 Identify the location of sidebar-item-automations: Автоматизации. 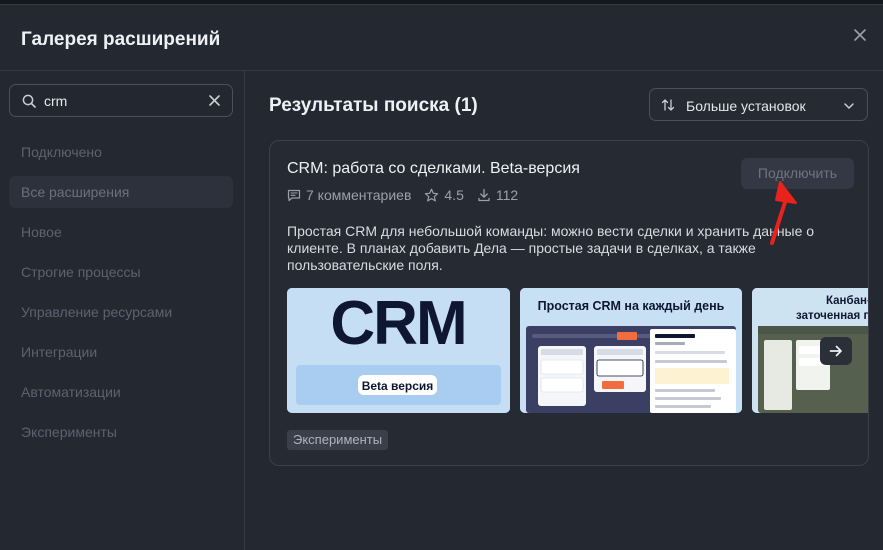
(121, 392).